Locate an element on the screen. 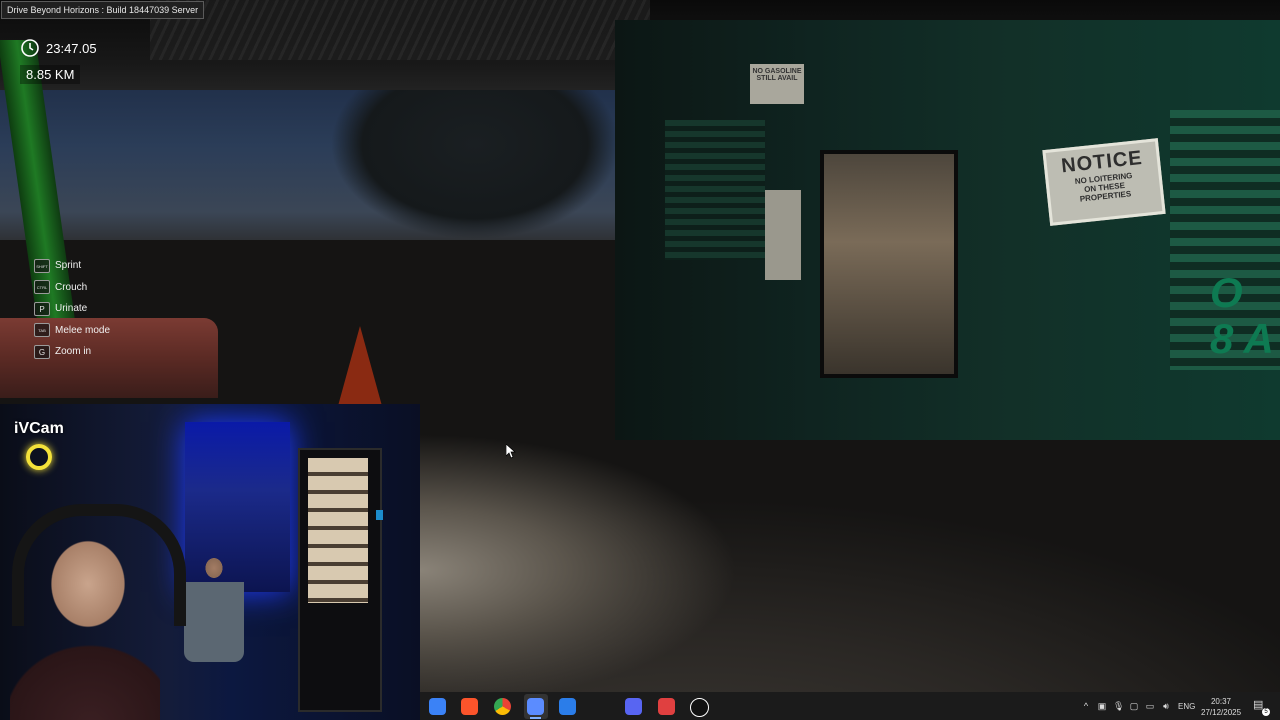  chrome-icon is located at coordinates (502, 706).